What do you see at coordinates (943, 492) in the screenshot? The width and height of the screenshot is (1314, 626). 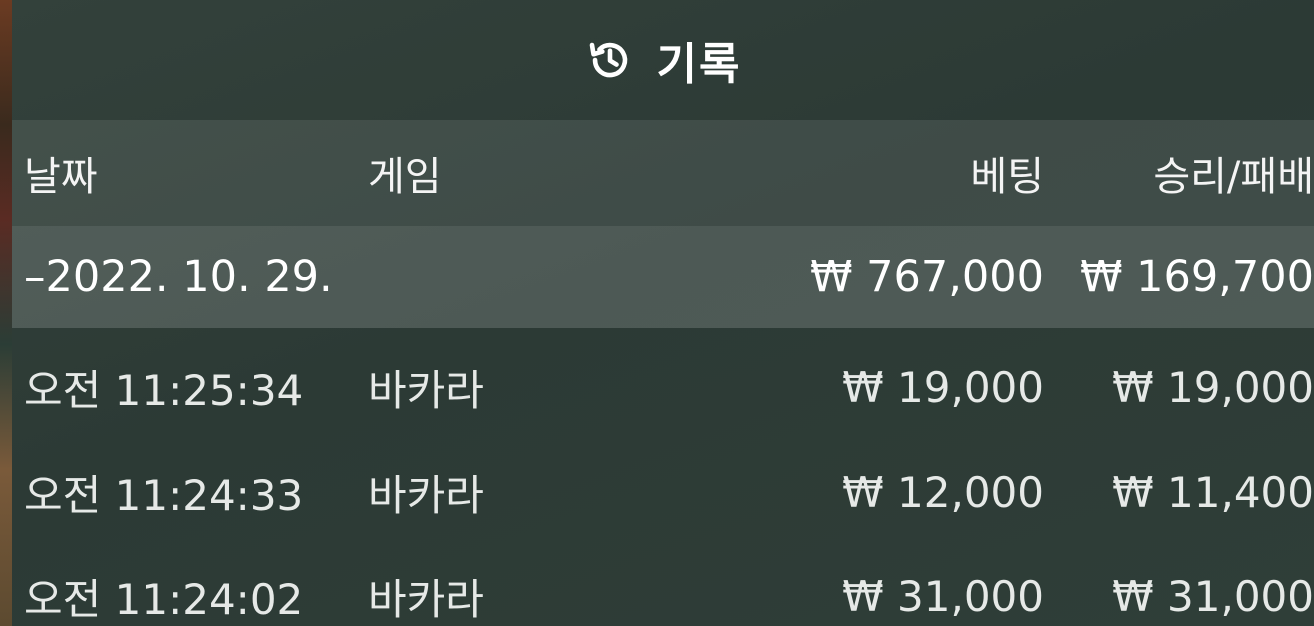 I see `row-bet: ₩ 12,000` at bounding box center [943, 492].